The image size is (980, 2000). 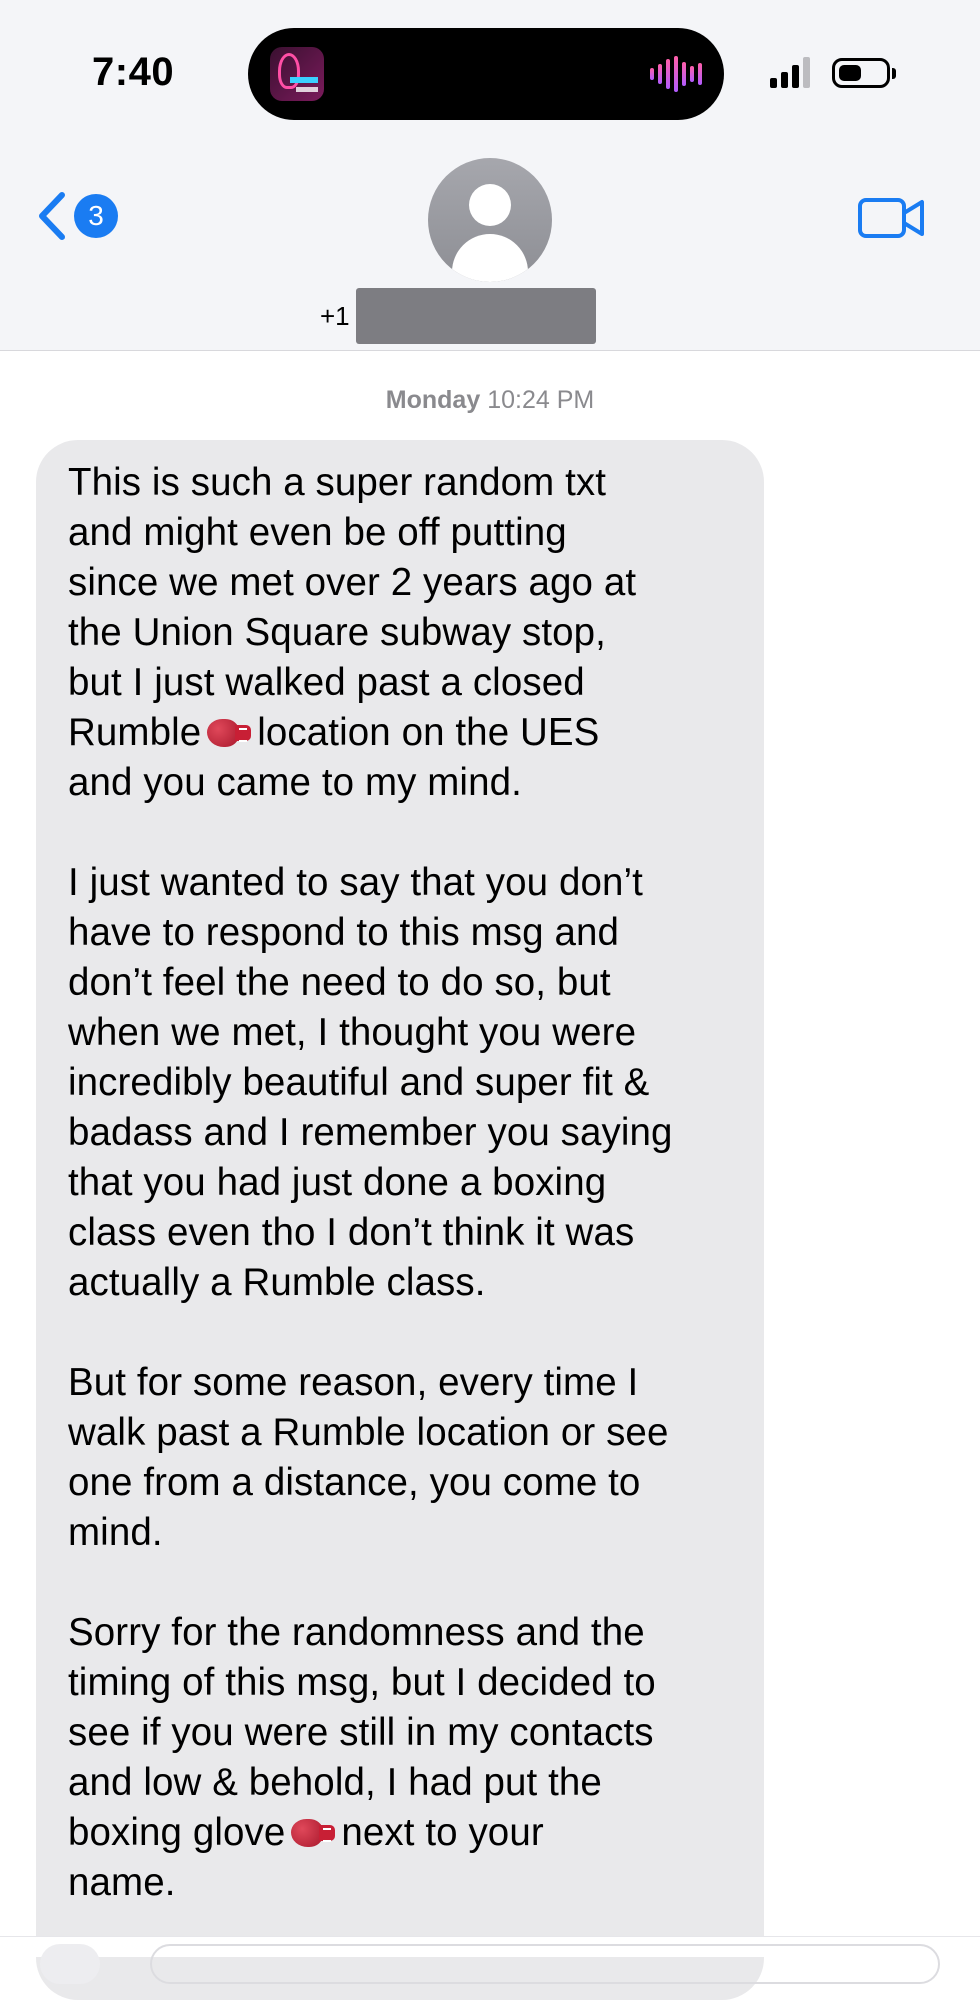 What do you see at coordinates (861, 73) in the screenshot?
I see `battery-icon` at bounding box center [861, 73].